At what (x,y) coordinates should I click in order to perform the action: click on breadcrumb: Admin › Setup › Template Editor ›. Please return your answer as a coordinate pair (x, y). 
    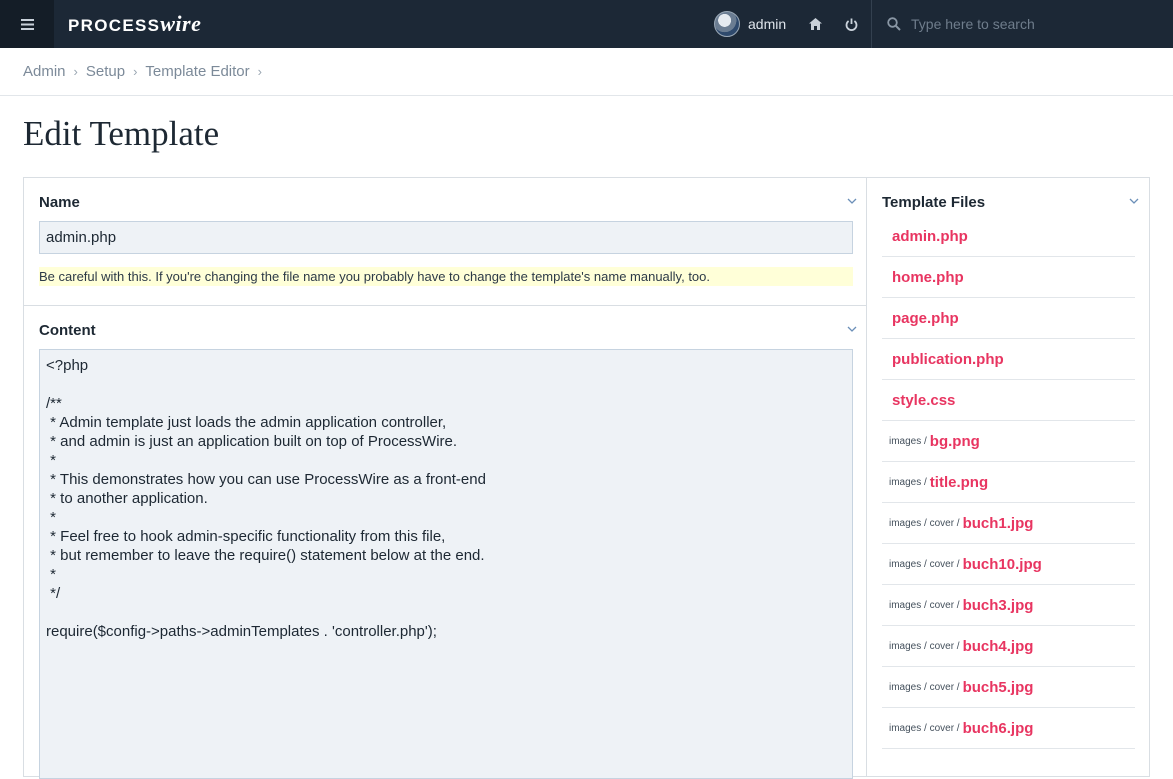
    Looking at the image, I should click on (146, 71).